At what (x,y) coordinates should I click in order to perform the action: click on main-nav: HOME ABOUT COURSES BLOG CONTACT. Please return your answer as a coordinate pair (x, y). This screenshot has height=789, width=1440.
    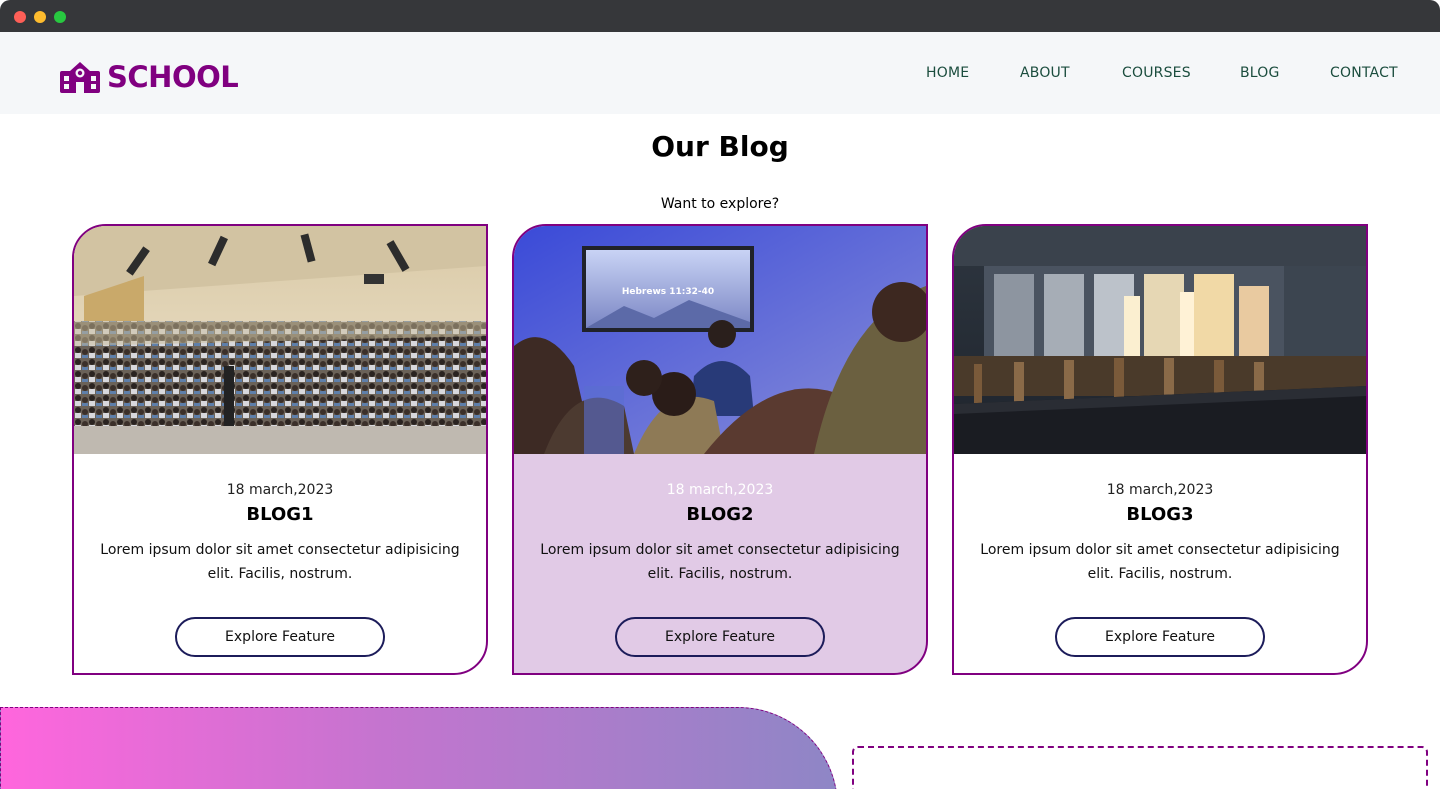
    Looking at the image, I should click on (720, 75).